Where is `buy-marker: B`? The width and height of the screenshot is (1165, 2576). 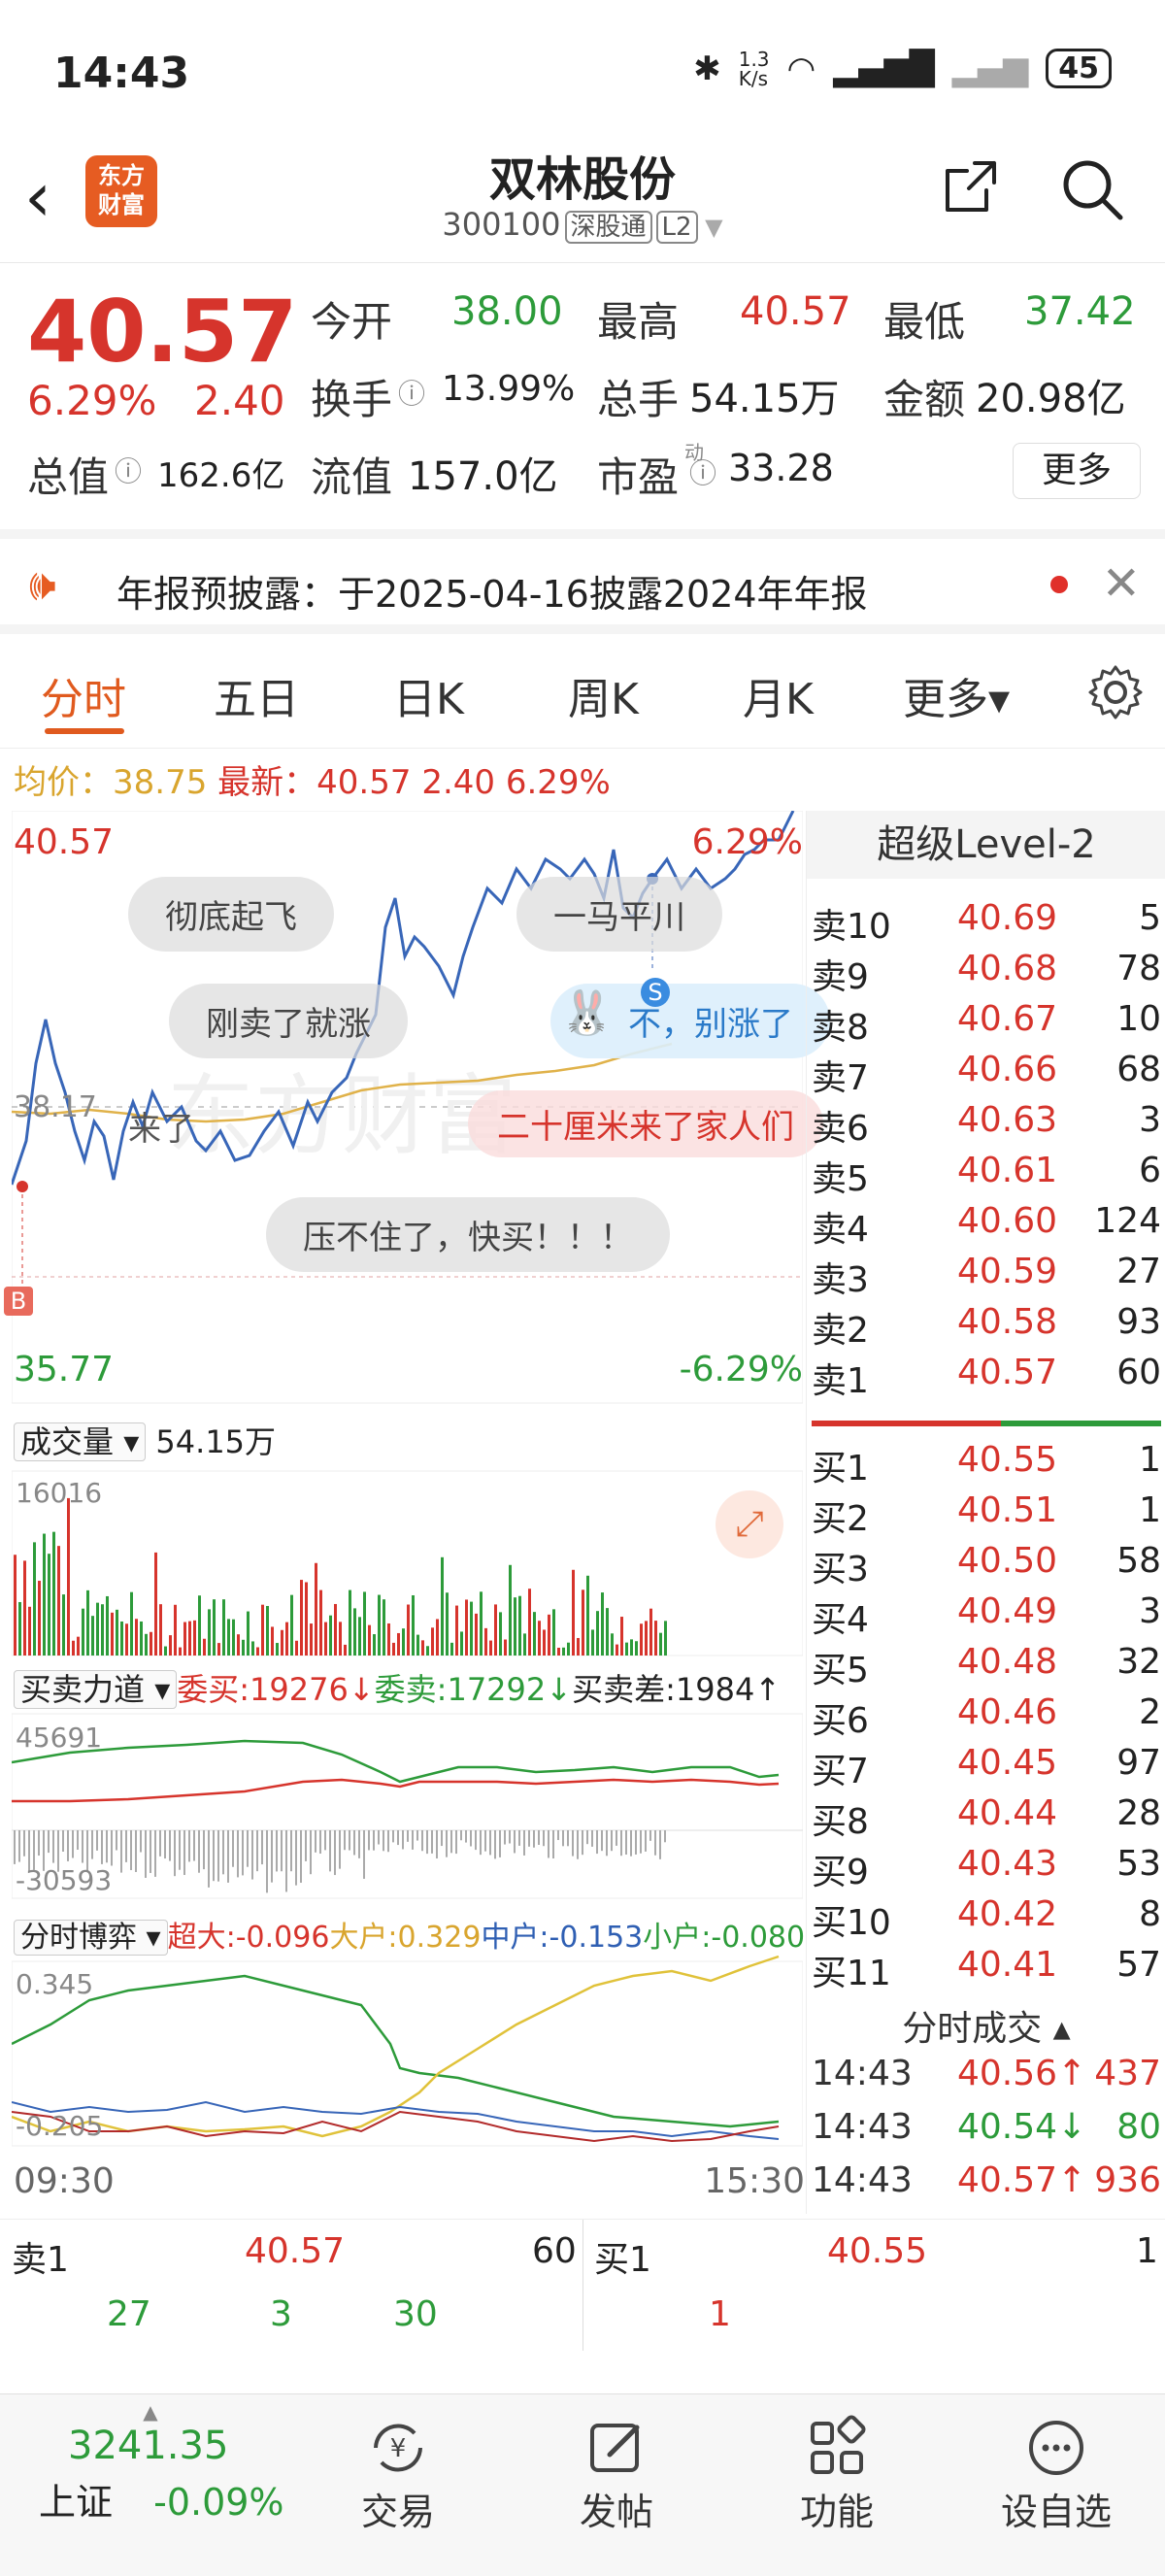 buy-marker: B is located at coordinates (18, 1302).